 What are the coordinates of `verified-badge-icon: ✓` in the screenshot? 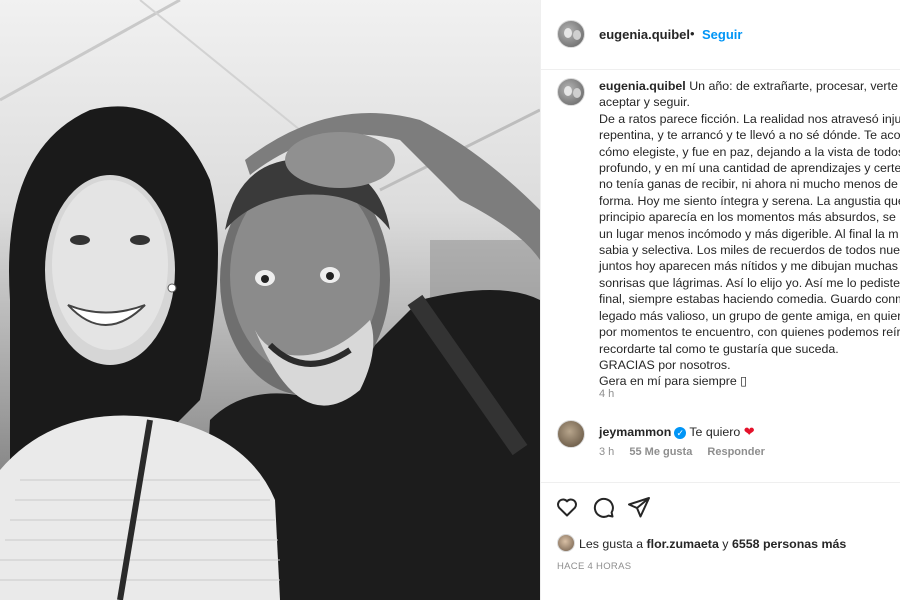 It's located at (680, 432).